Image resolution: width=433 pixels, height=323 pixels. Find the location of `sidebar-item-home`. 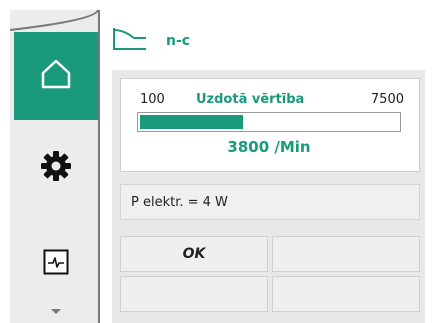

sidebar-item-home is located at coordinates (56, 76).